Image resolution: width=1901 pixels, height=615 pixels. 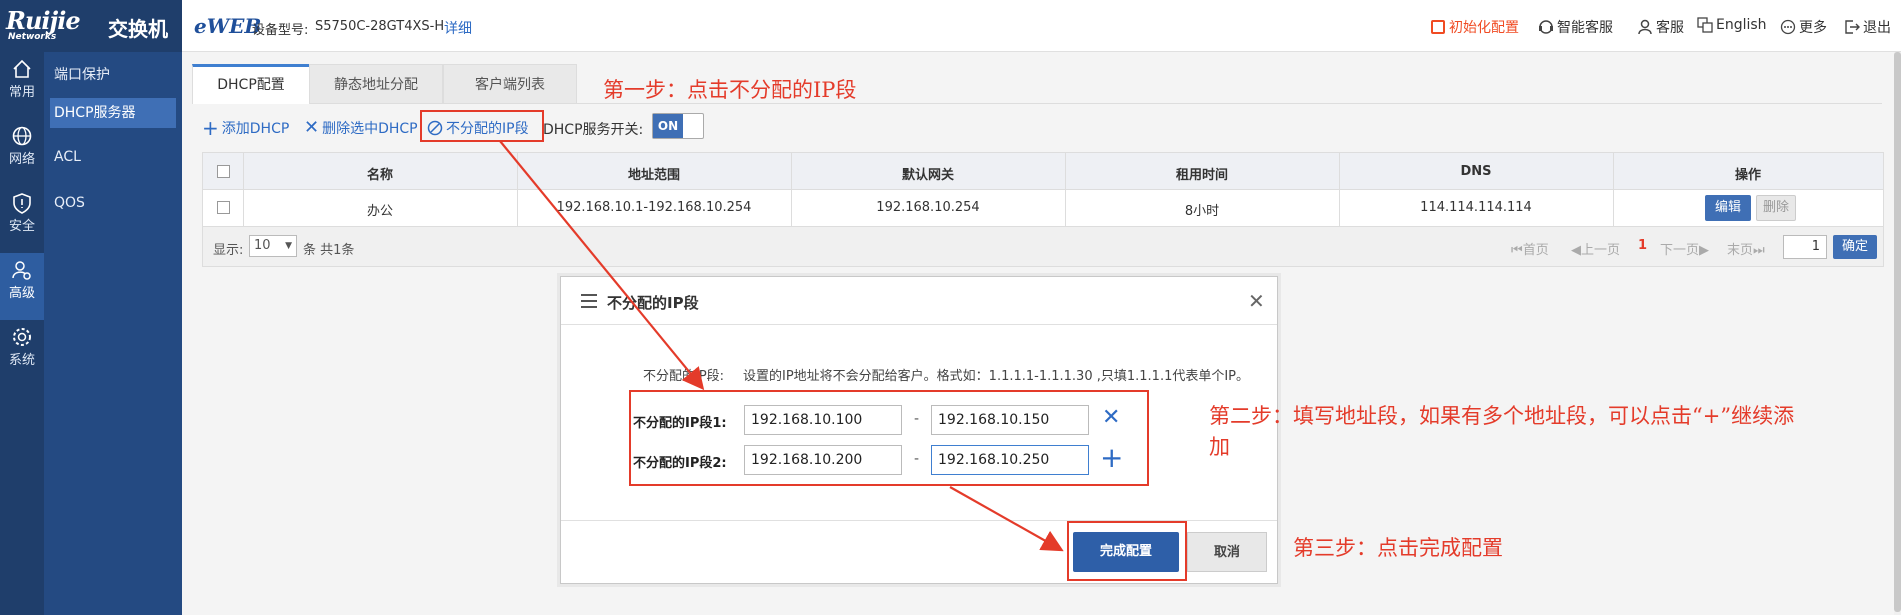 What do you see at coordinates (1897, 333) in the screenshot?
I see `page-scrollbar` at bounding box center [1897, 333].